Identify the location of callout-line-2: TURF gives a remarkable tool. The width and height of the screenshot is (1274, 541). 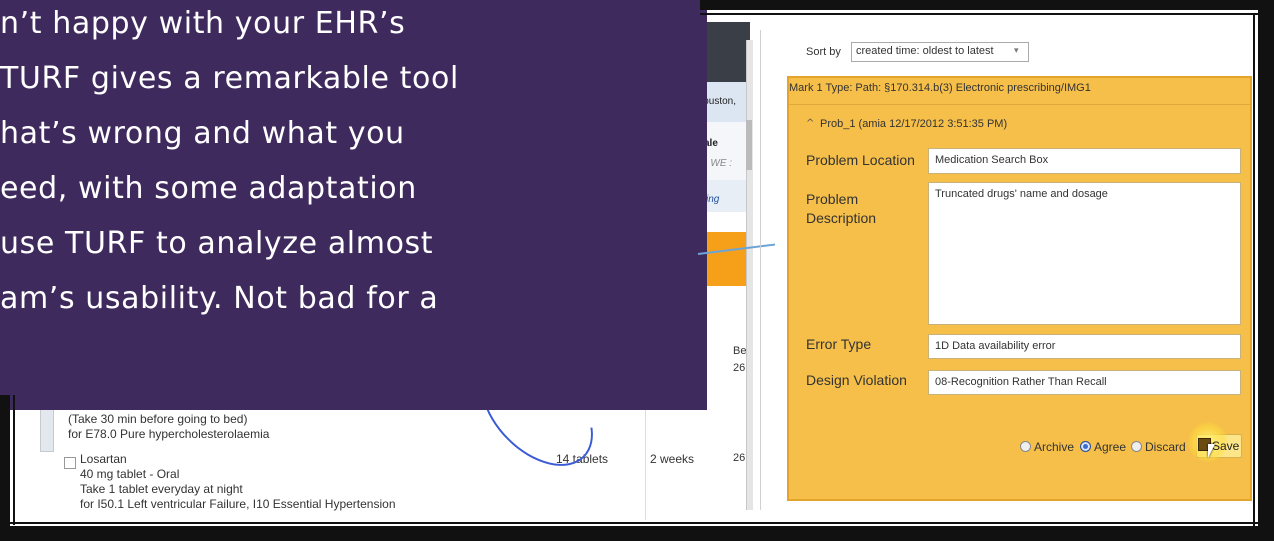
(229, 78).